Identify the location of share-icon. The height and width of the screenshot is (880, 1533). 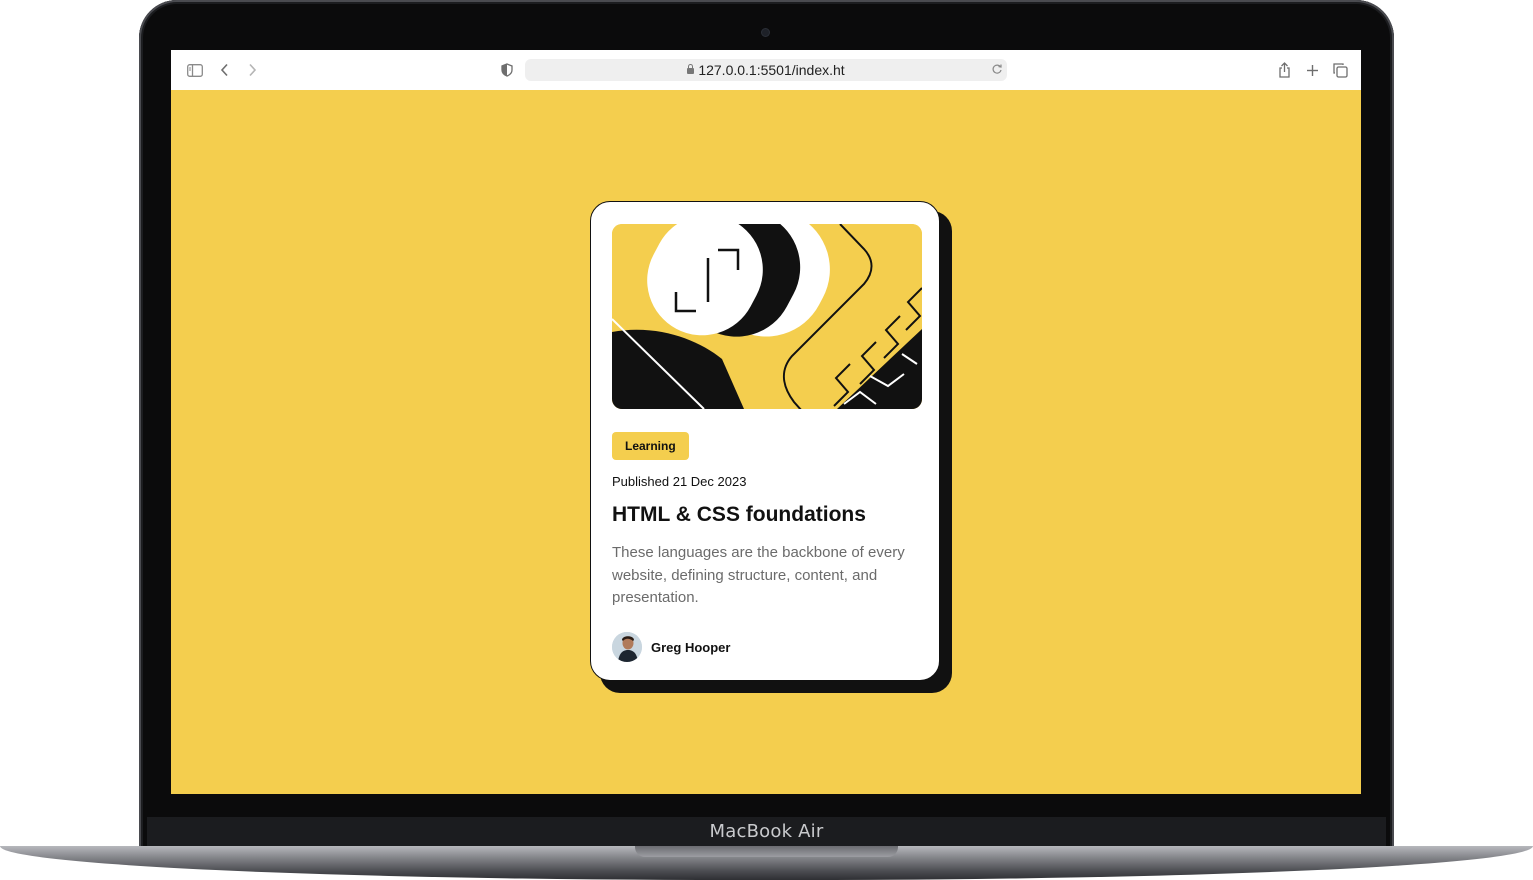
(1284, 70).